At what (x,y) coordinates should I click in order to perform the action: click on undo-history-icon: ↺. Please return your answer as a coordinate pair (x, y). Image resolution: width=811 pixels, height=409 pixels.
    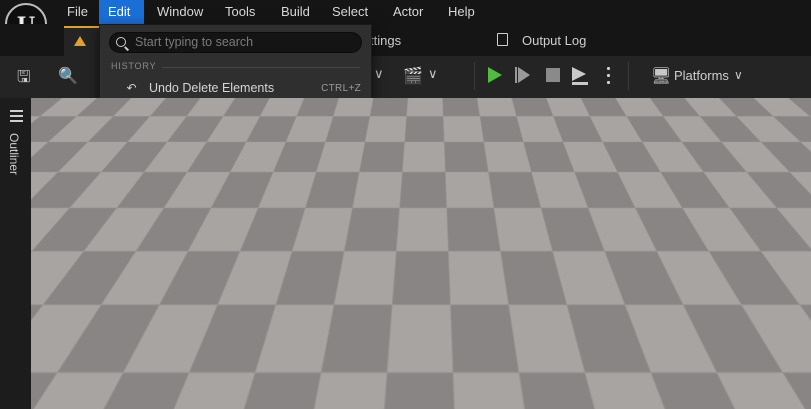
    Looking at the image, I should click on (131, 130).